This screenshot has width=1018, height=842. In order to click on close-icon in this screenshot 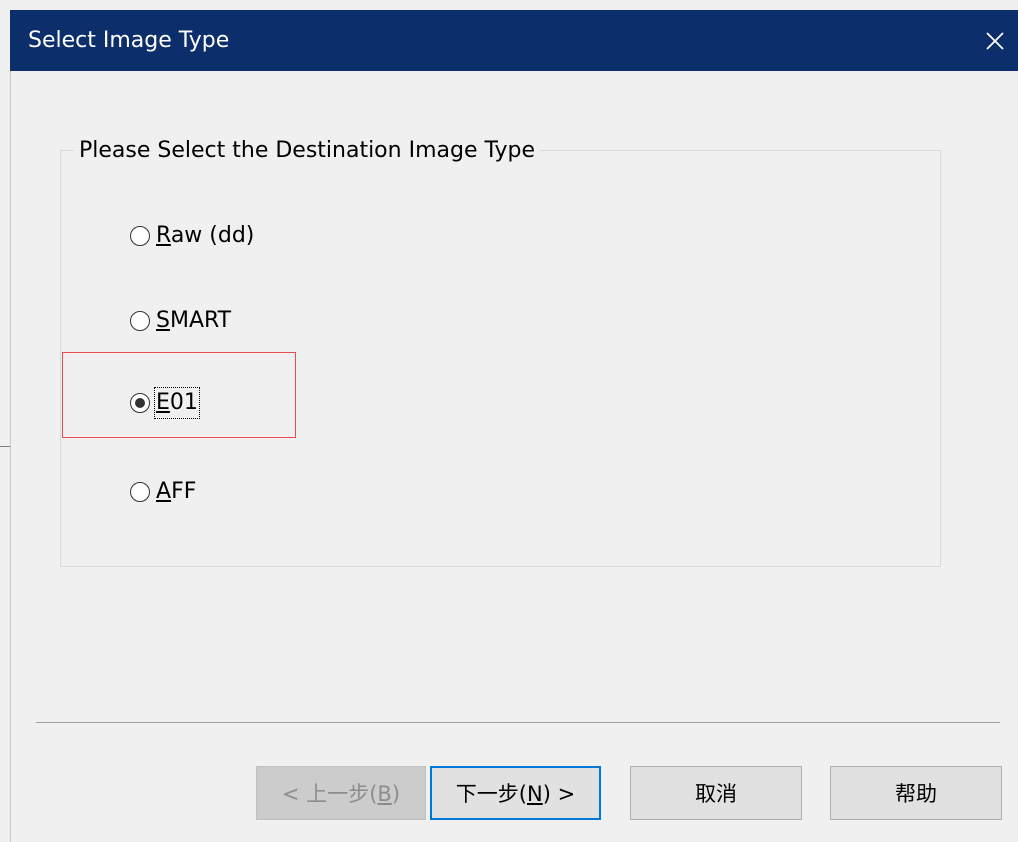, I will do `click(995, 40)`.